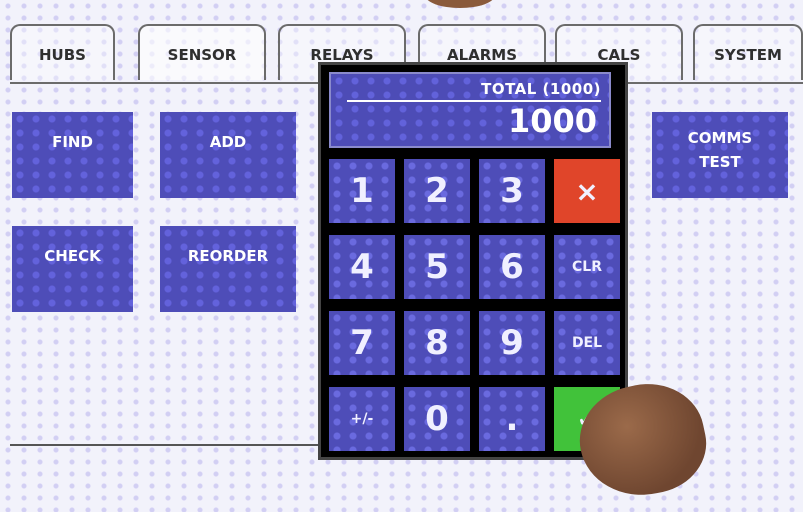 Image resolution: width=803 pixels, height=512 pixels. I want to click on keypad-display: TOTAL (1000) 1000, so click(470, 110).